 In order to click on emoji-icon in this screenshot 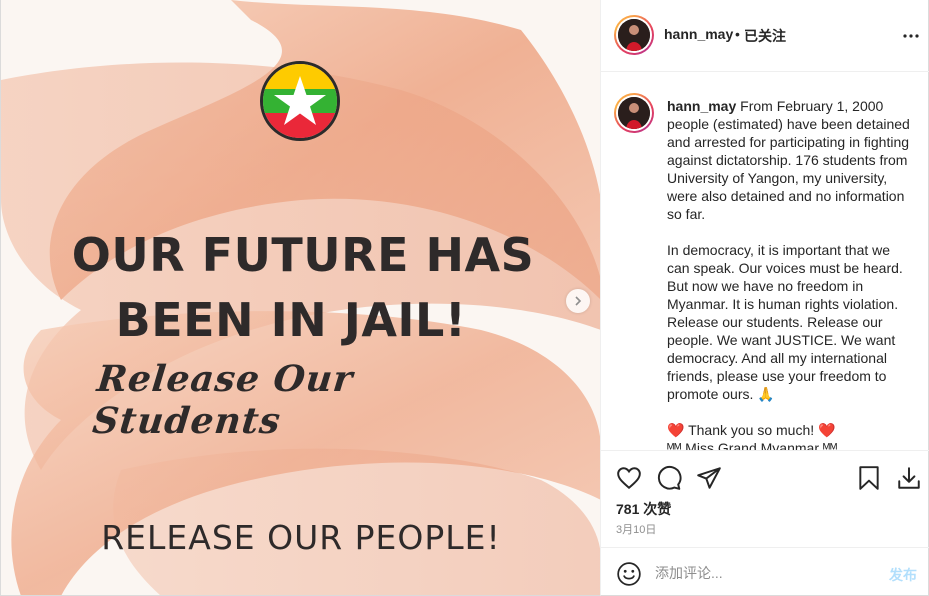, I will do `click(629, 574)`.